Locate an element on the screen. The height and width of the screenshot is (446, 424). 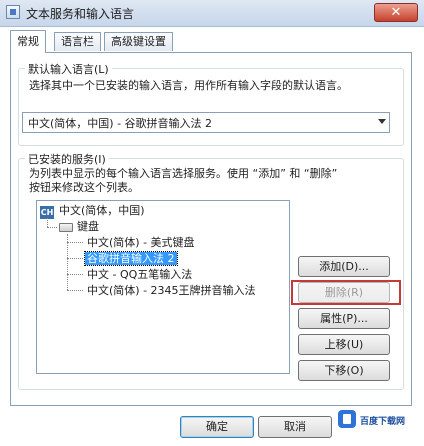
default-language-description: 选择其中一个已安装的输入语言，用作所有输入字段的默认语言。 is located at coordinates (188, 85).